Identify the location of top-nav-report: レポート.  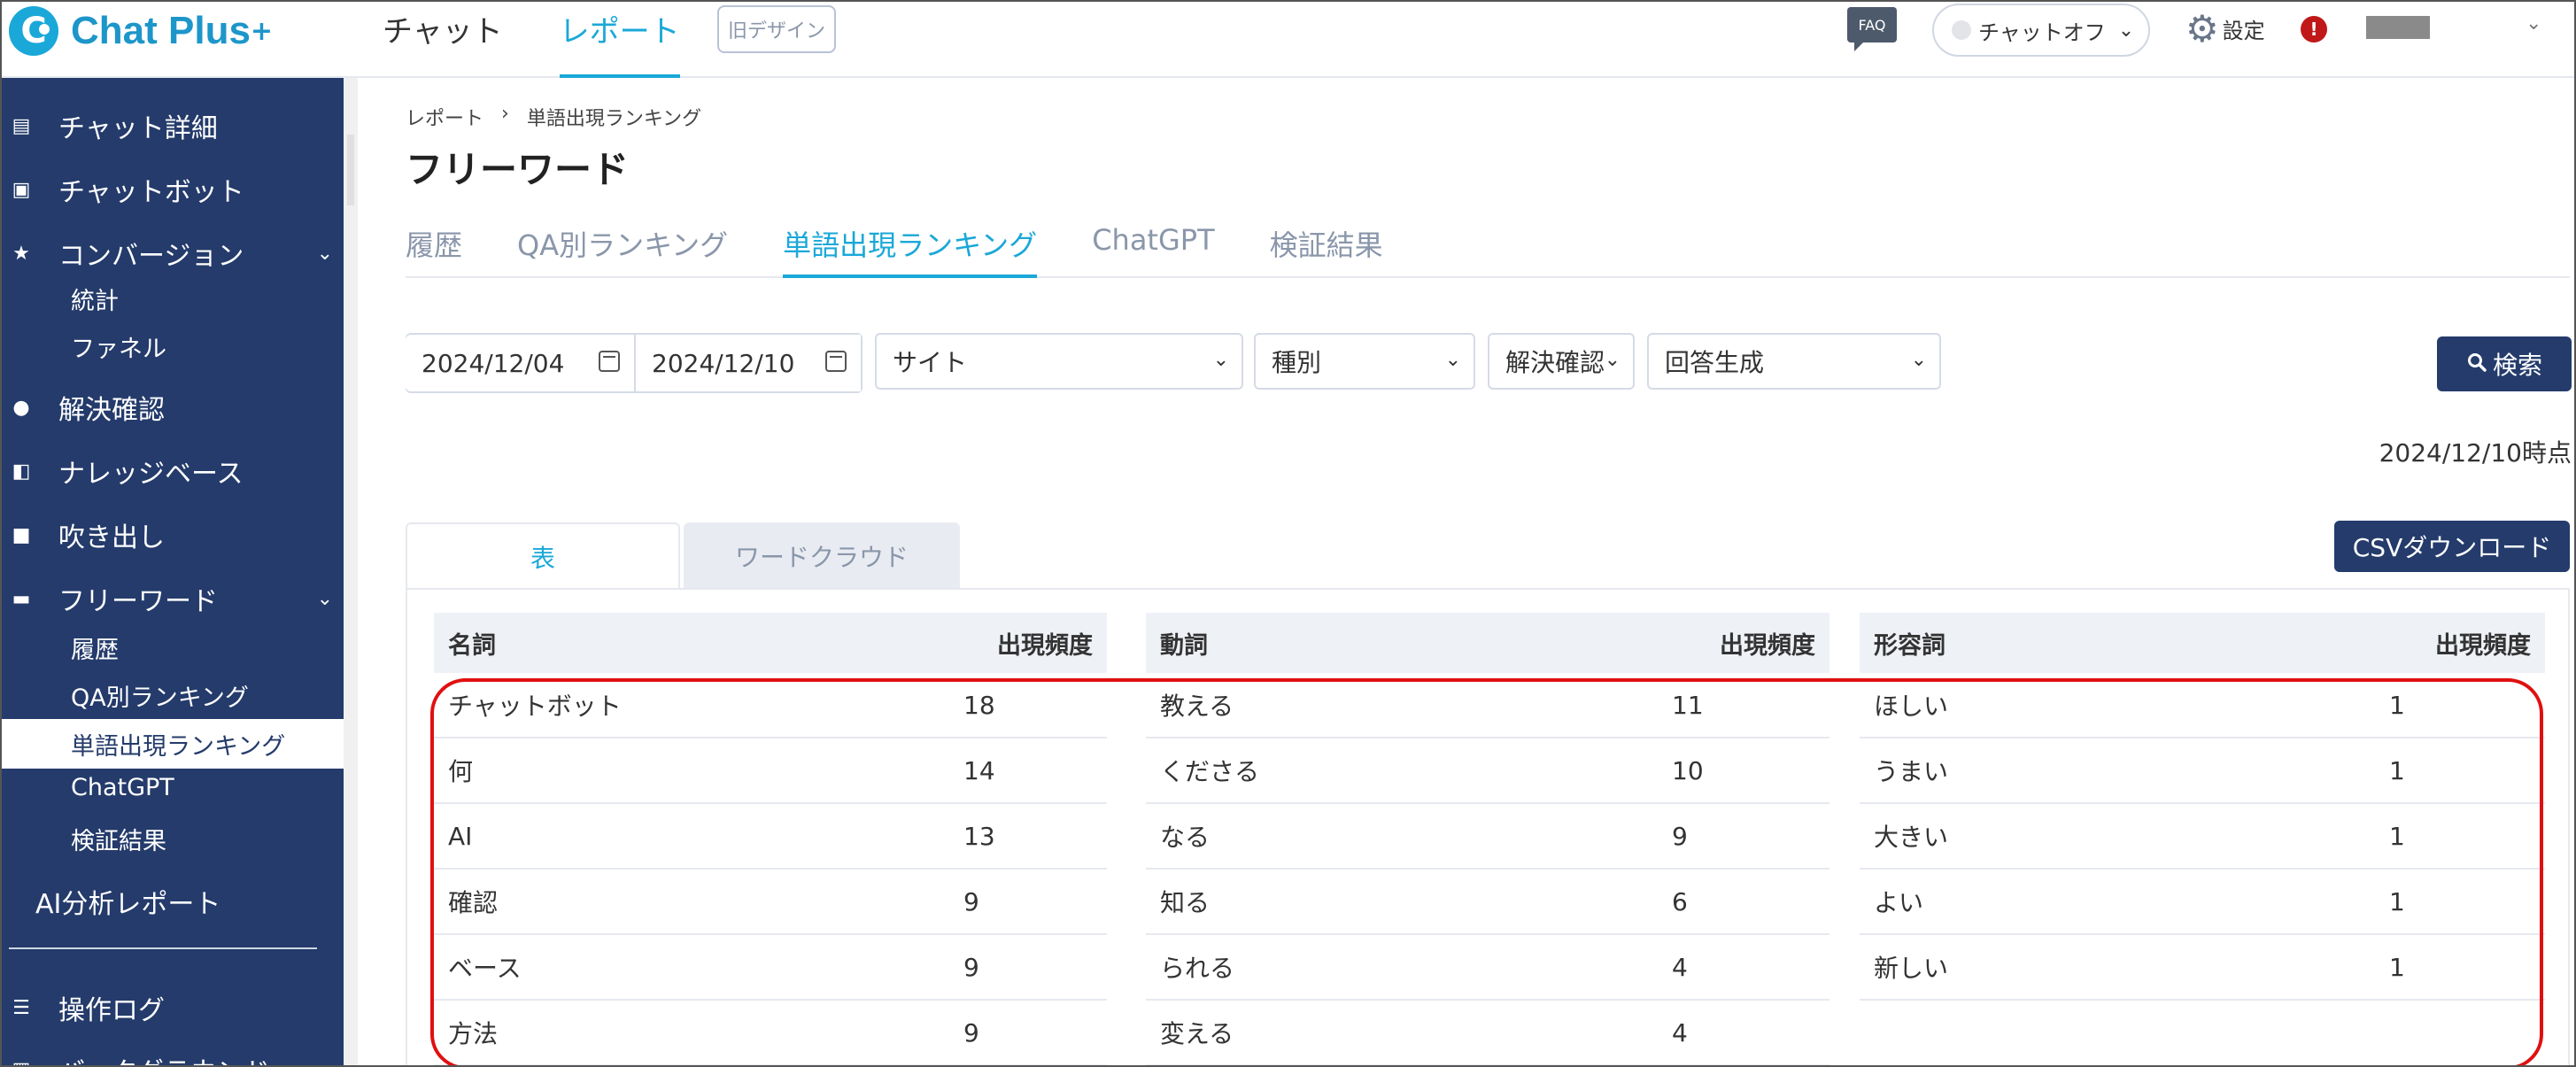
(619, 40).